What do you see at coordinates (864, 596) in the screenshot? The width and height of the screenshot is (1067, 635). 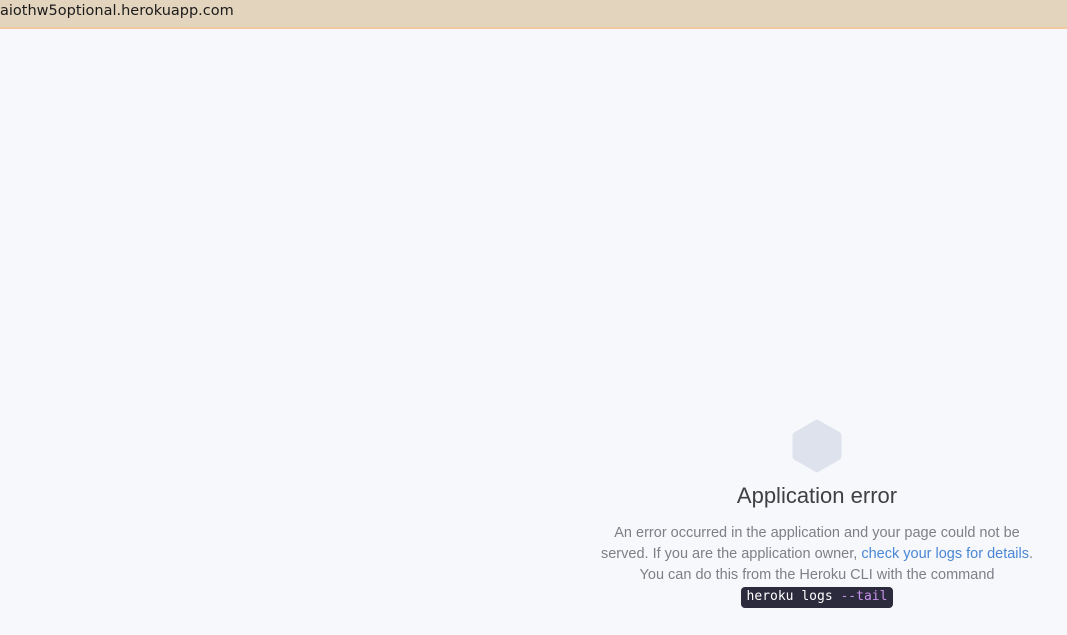 I see `command-flag: --tail` at bounding box center [864, 596].